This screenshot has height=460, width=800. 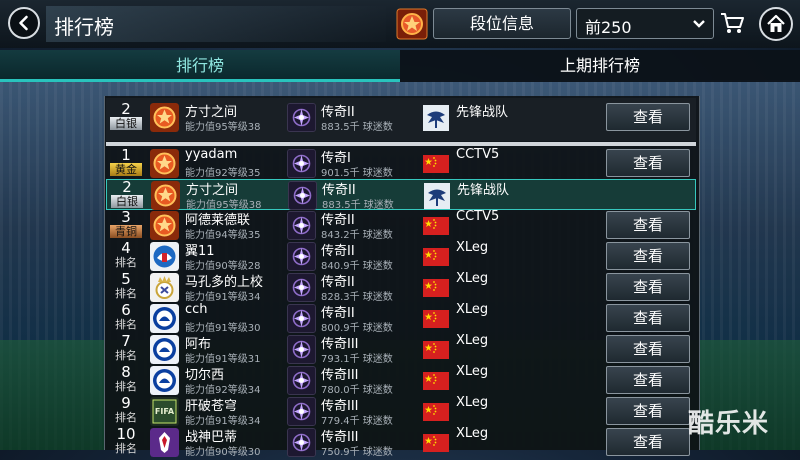 What do you see at coordinates (126, 248) in the screenshot?
I see `rank-number: 4` at bounding box center [126, 248].